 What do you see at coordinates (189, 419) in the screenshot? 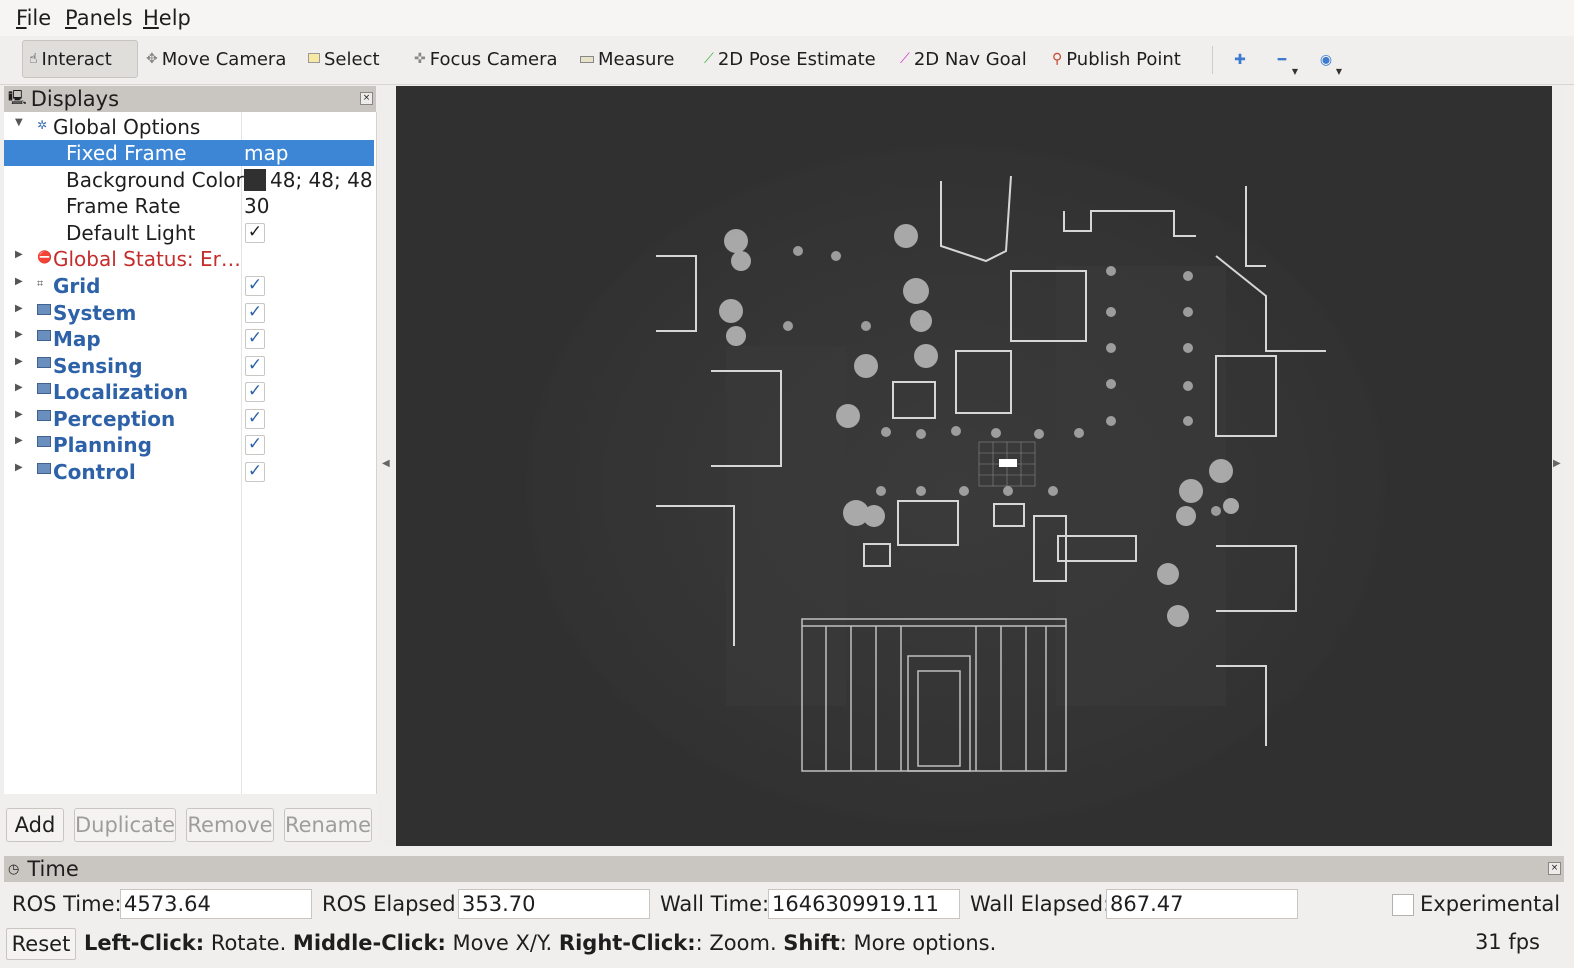
I see `tree-row-perception: ▶ Perception ✓` at bounding box center [189, 419].